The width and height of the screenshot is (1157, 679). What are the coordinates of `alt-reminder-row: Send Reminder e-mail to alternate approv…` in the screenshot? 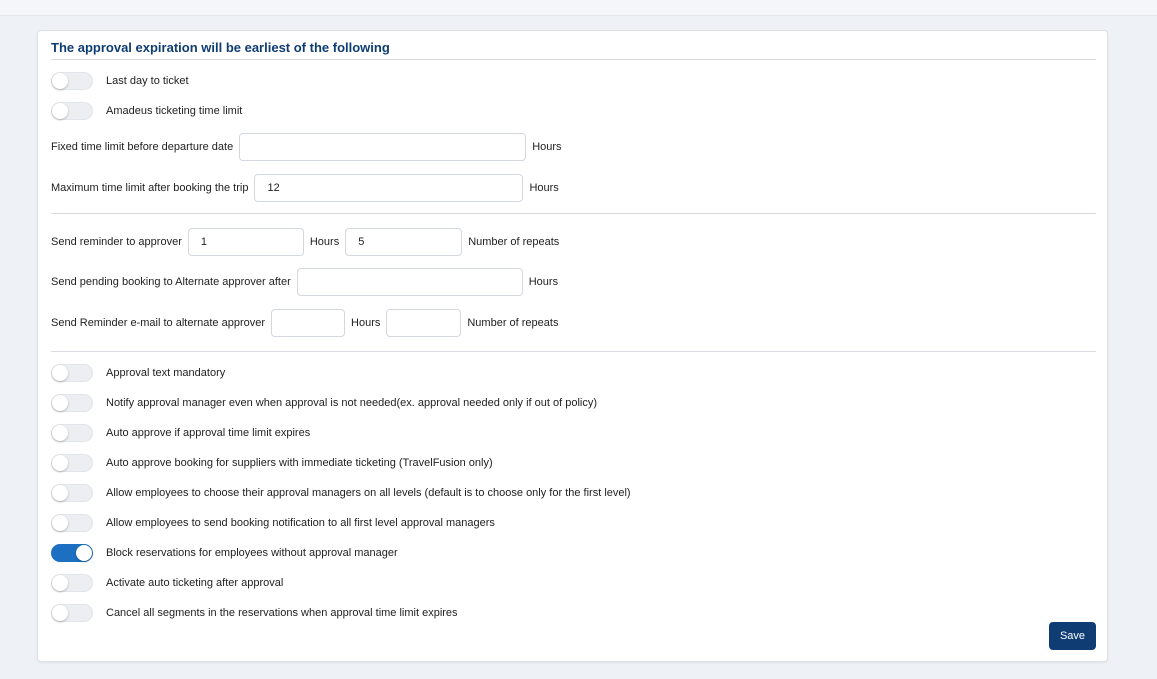 It's located at (304, 323).